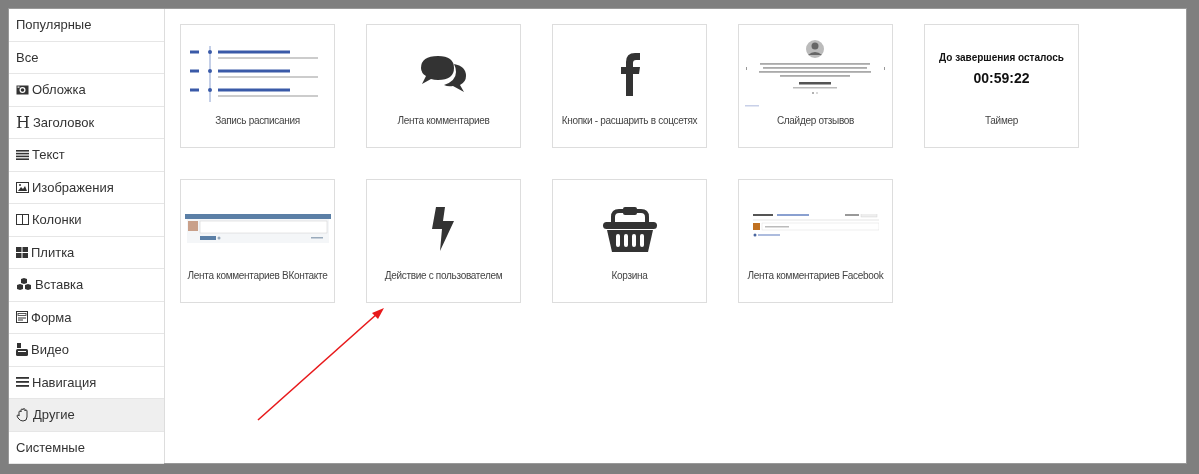 This screenshot has width=1199, height=474. I want to click on block-card: Лента комментариев ВКонтакте, so click(257, 241).